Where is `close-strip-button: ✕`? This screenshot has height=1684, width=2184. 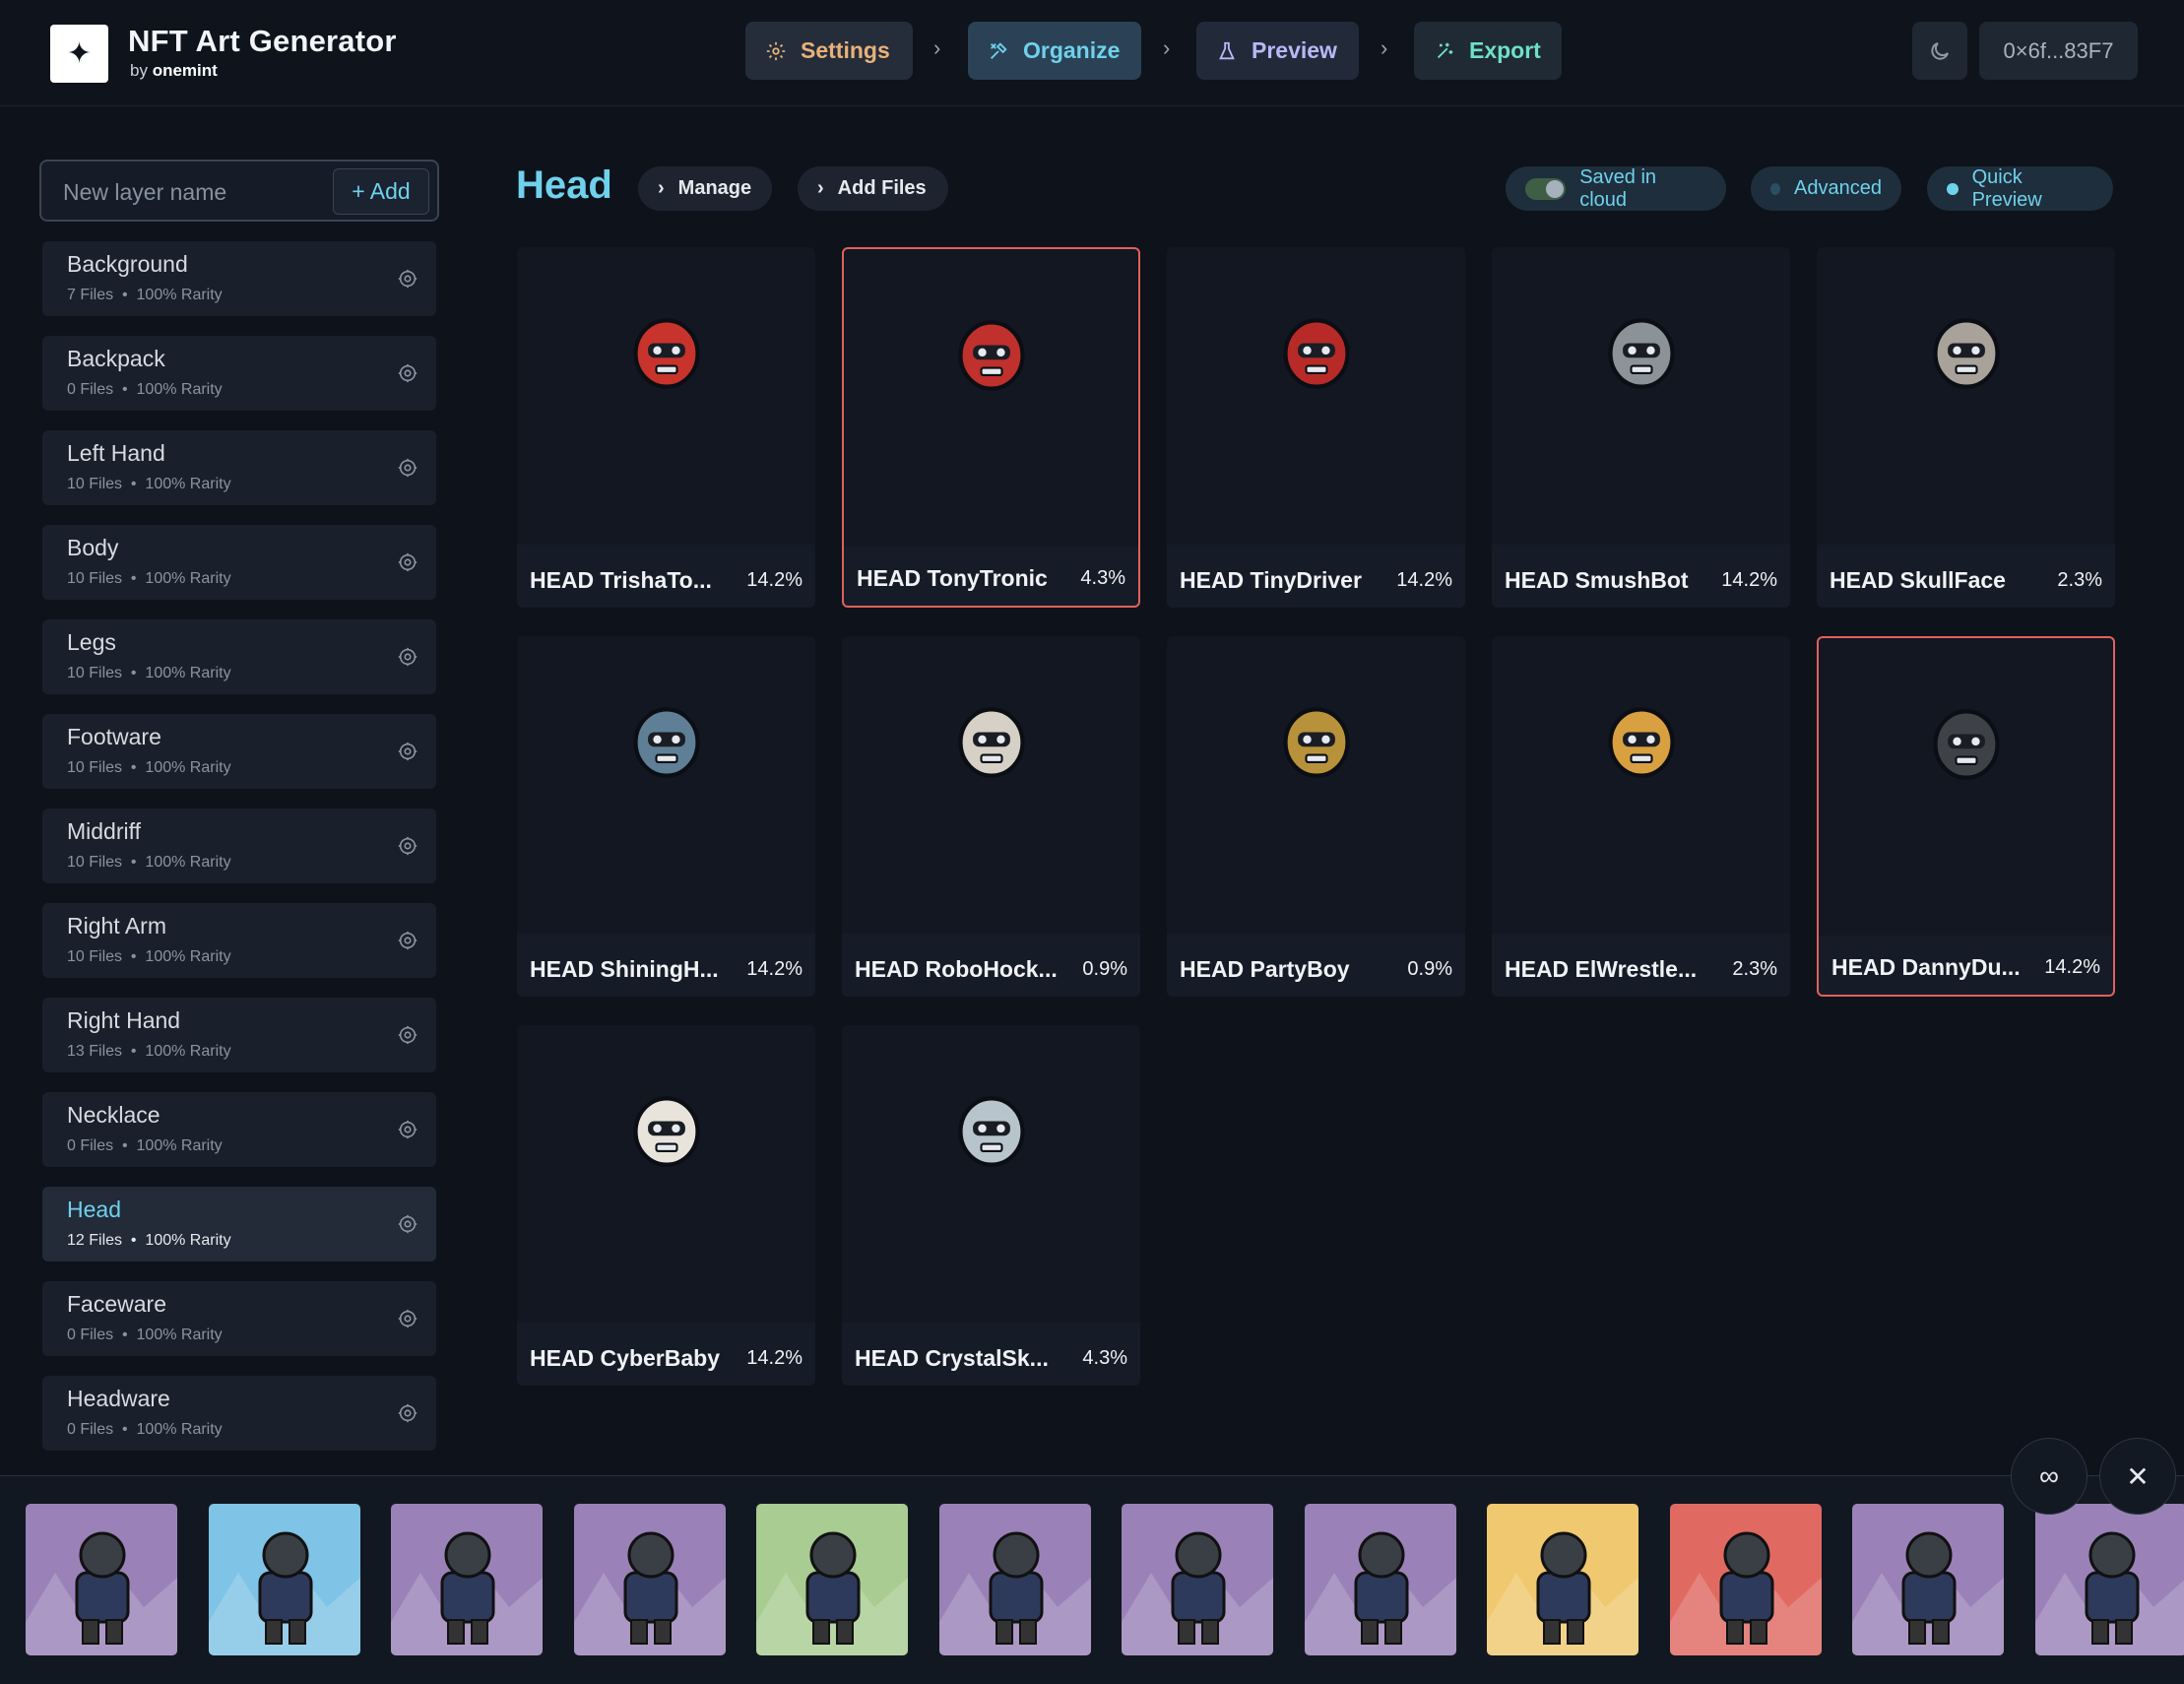
close-strip-button: ✕ is located at coordinates (2137, 1476).